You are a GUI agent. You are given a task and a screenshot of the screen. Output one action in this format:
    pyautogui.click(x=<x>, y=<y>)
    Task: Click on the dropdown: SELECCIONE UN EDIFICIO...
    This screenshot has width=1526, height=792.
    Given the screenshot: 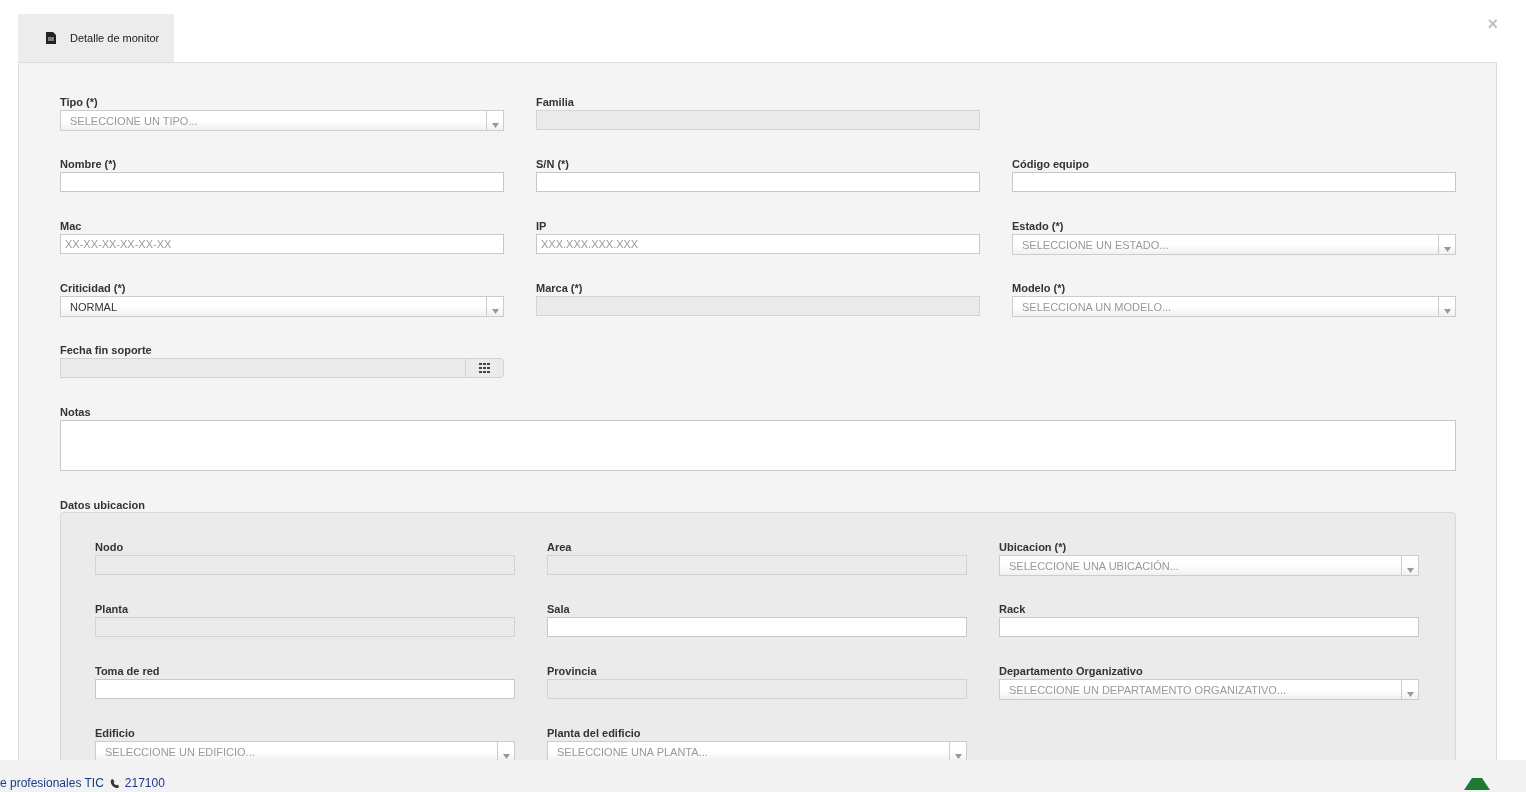 What is the action you would take?
    pyautogui.click(x=305, y=750)
    